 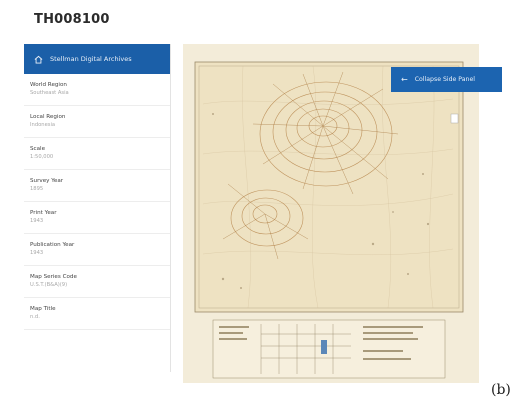 What do you see at coordinates (97, 122) in the screenshot?
I see `metadata-item-local-region: Local Region Indonesia` at bounding box center [97, 122].